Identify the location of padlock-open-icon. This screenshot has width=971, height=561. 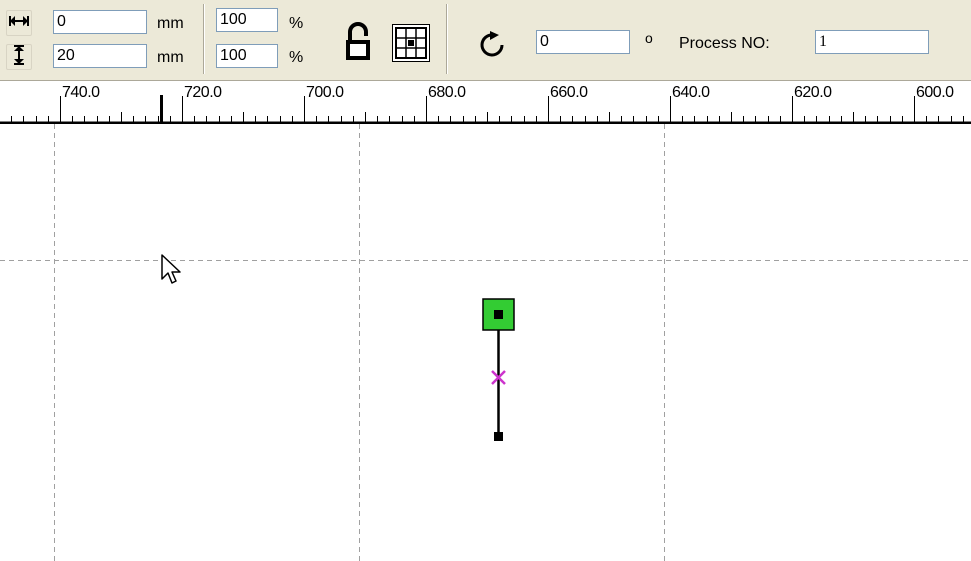
(358, 45).